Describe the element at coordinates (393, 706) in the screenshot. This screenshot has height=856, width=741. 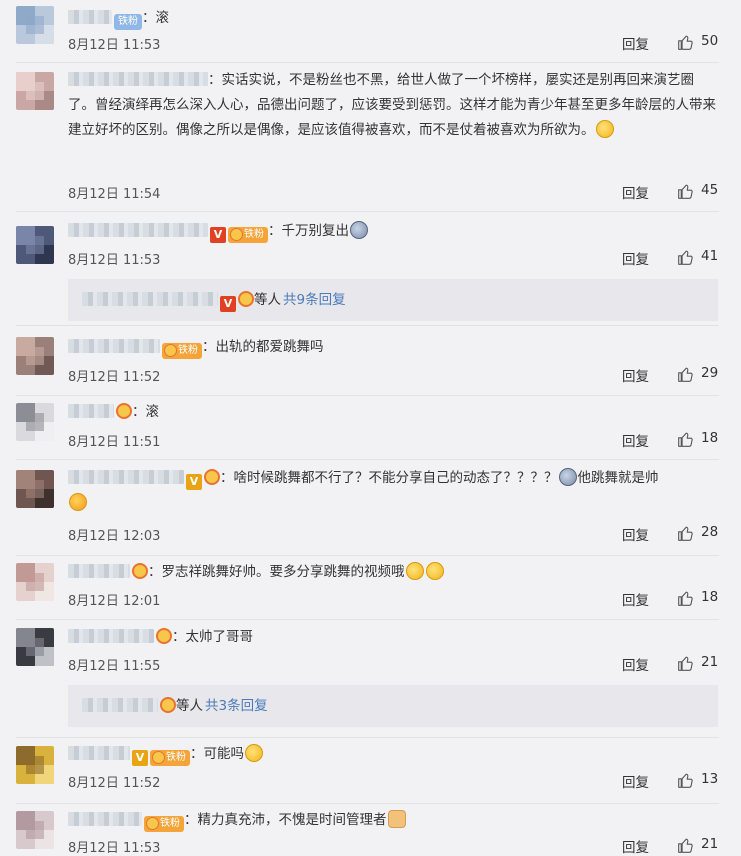
I see `sub-reply-summary: 等人 共3条回复` at that location.